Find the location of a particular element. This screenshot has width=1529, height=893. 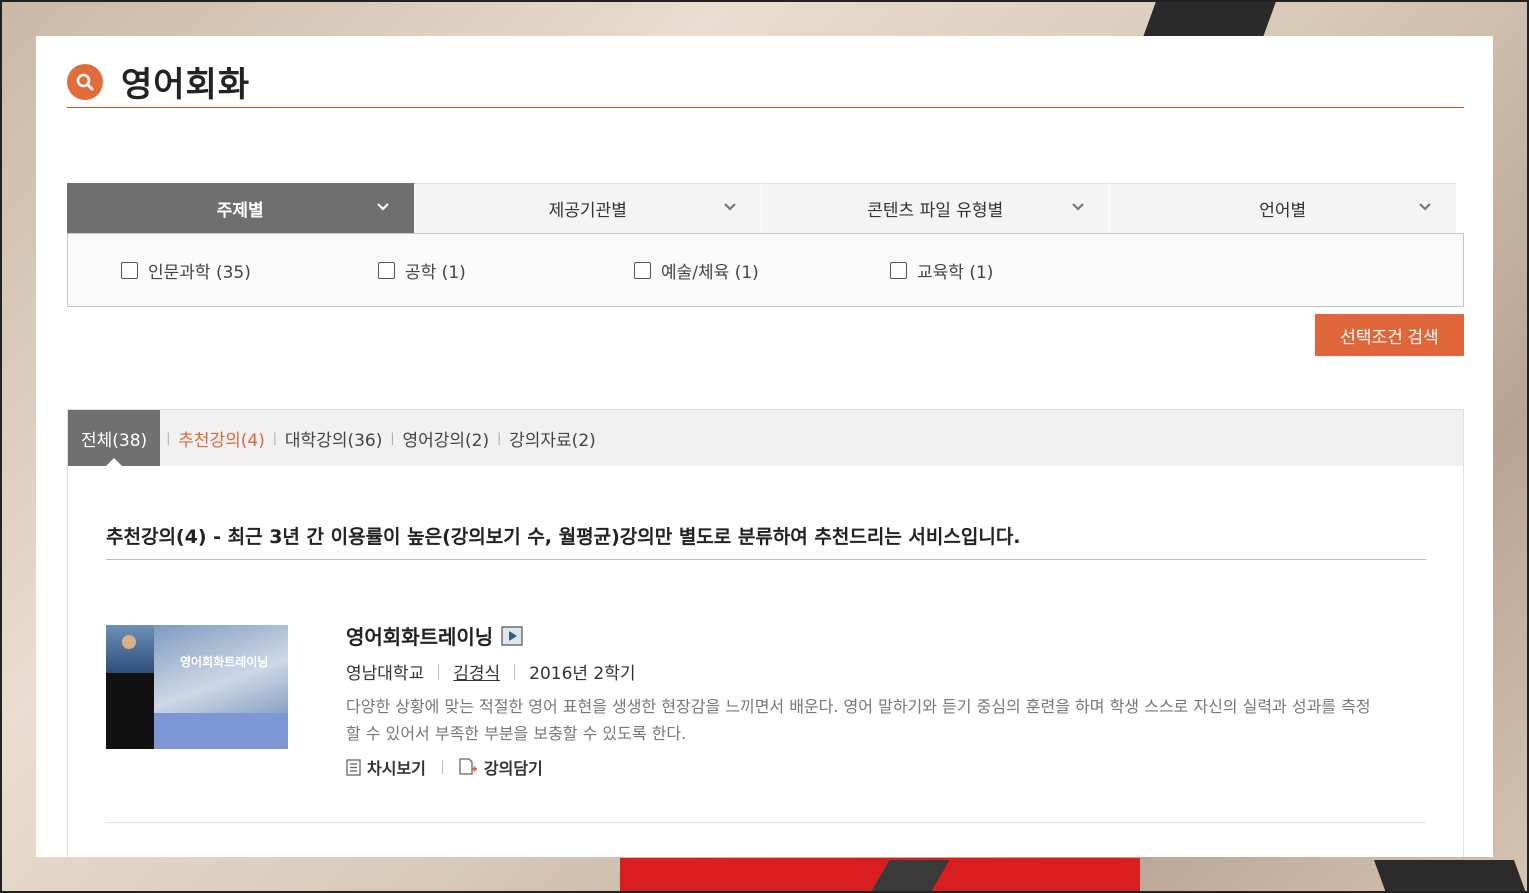

filter-tab-label: 주제별 is located at coordinates (240, 211).